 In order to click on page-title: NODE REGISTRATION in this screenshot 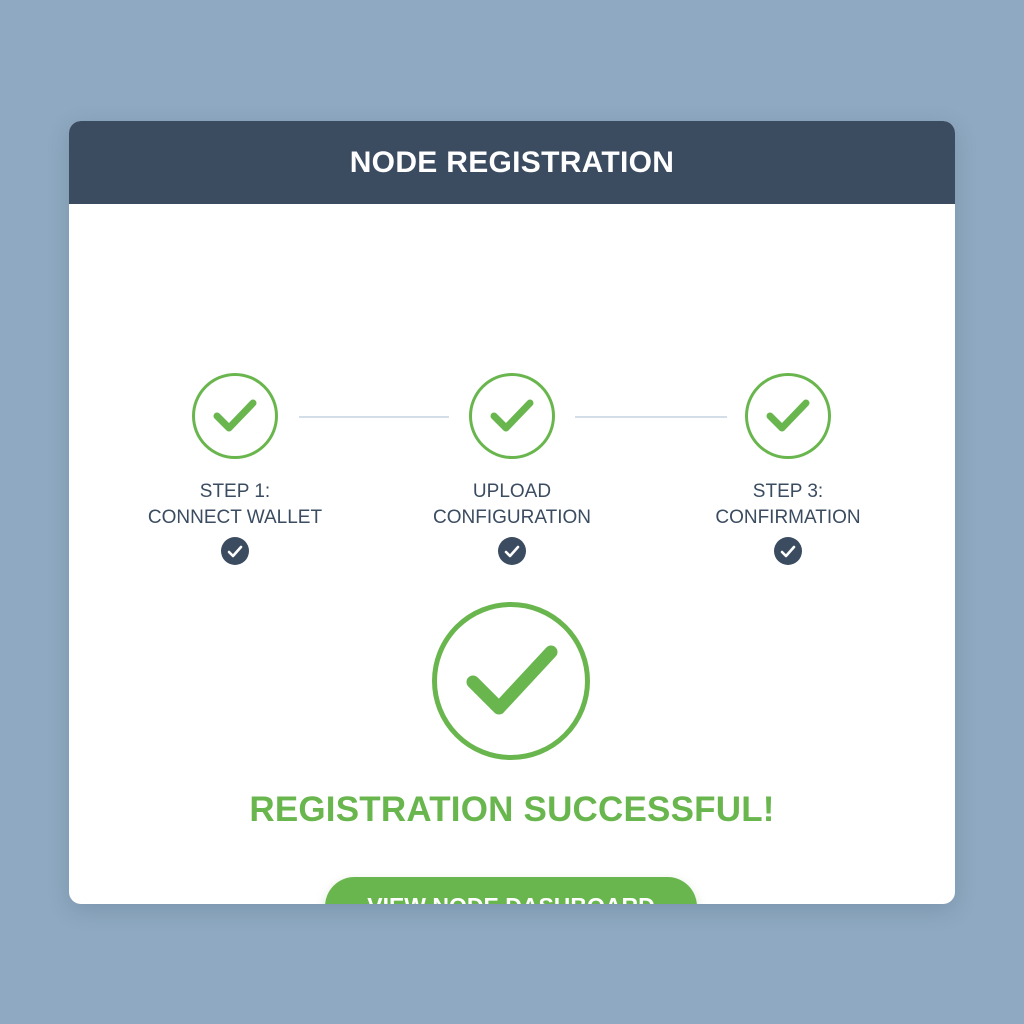, I will do `click(512, 162)`.